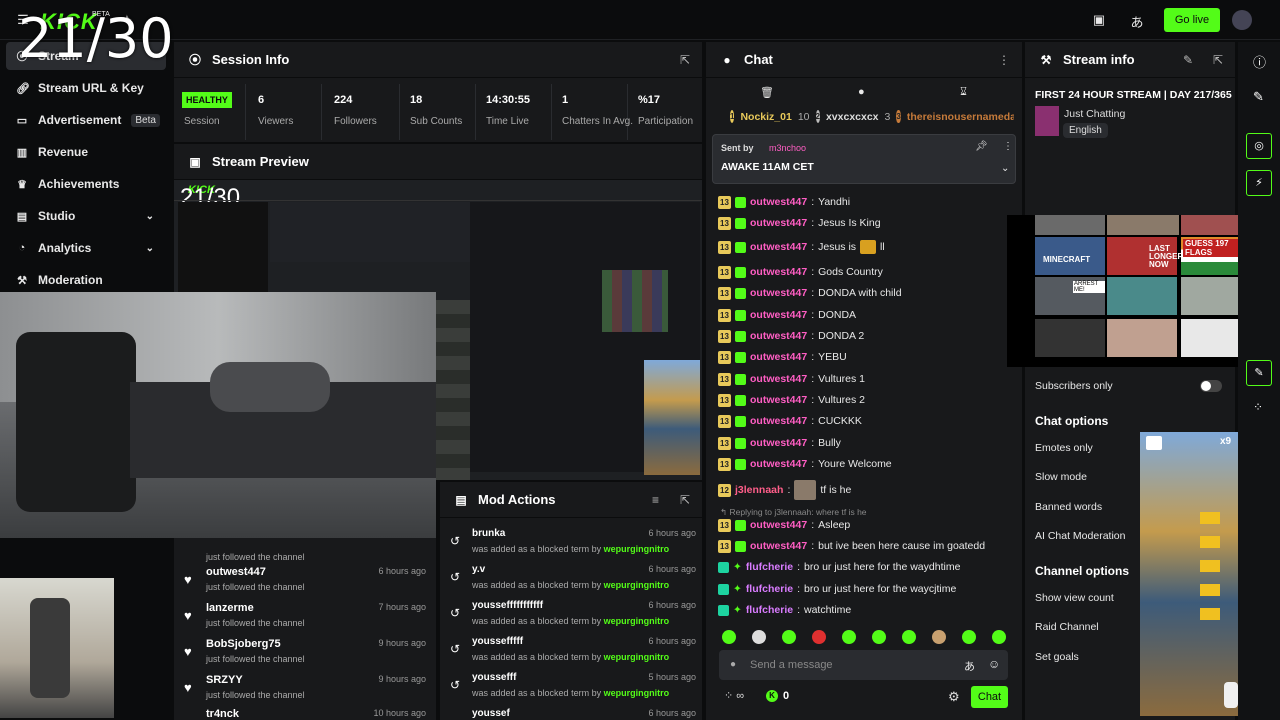 Image resolution: width=1280 pixels, height=720 pixels. I want to click on send-chat-button: Chat, so click(989, 697).